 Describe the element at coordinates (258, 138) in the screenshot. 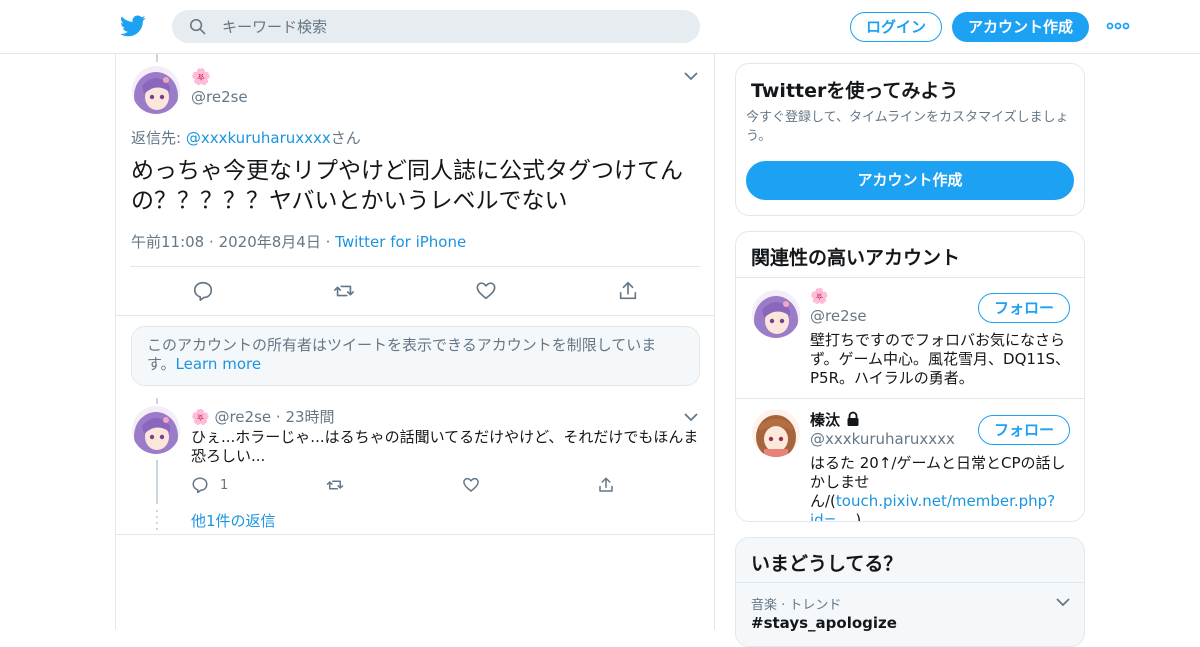

I see `replying-to-link: @xxxkuruharuxxxx` at that location.